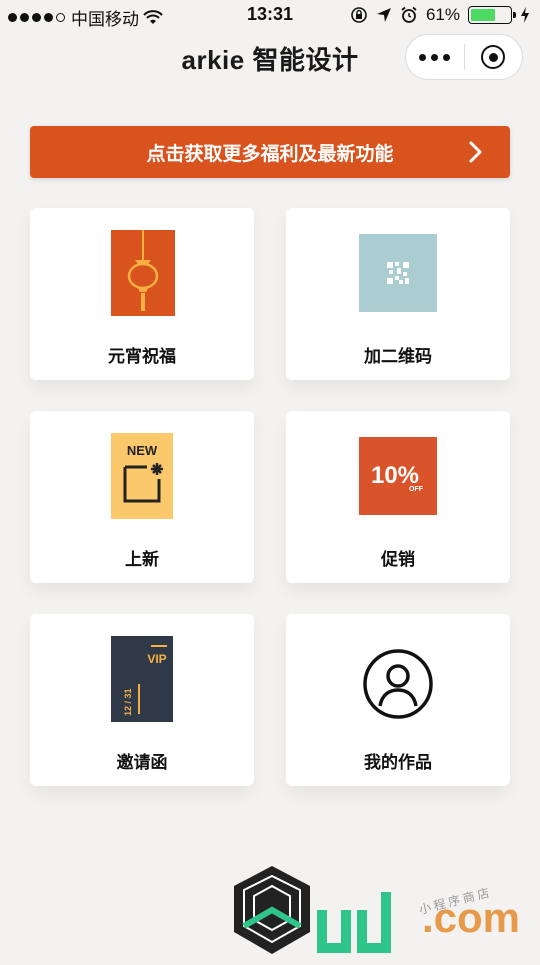  What do you see at coordinates (143, 273) in the screenshot?
I see `lantern-icon` at bounding box center [143, 273].